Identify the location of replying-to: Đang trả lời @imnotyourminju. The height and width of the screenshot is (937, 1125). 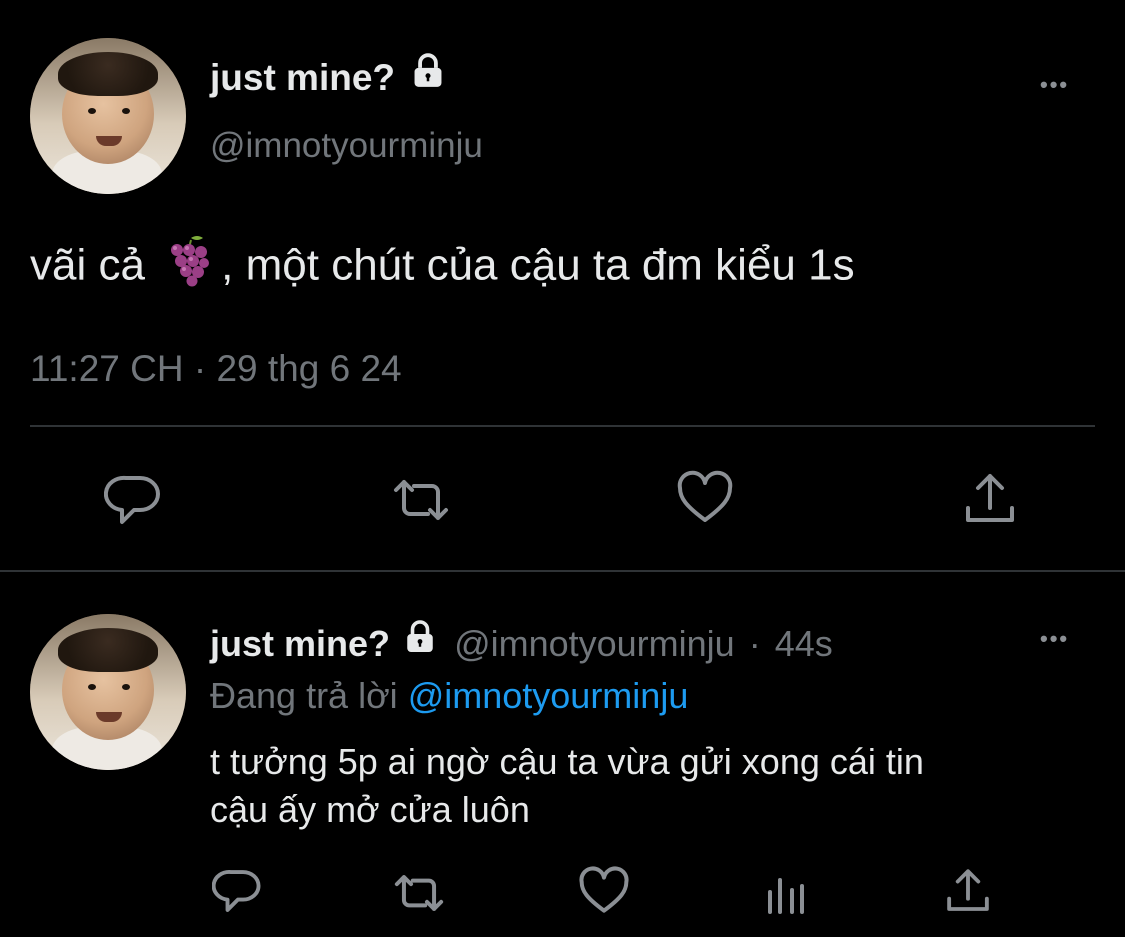
(449, 696).